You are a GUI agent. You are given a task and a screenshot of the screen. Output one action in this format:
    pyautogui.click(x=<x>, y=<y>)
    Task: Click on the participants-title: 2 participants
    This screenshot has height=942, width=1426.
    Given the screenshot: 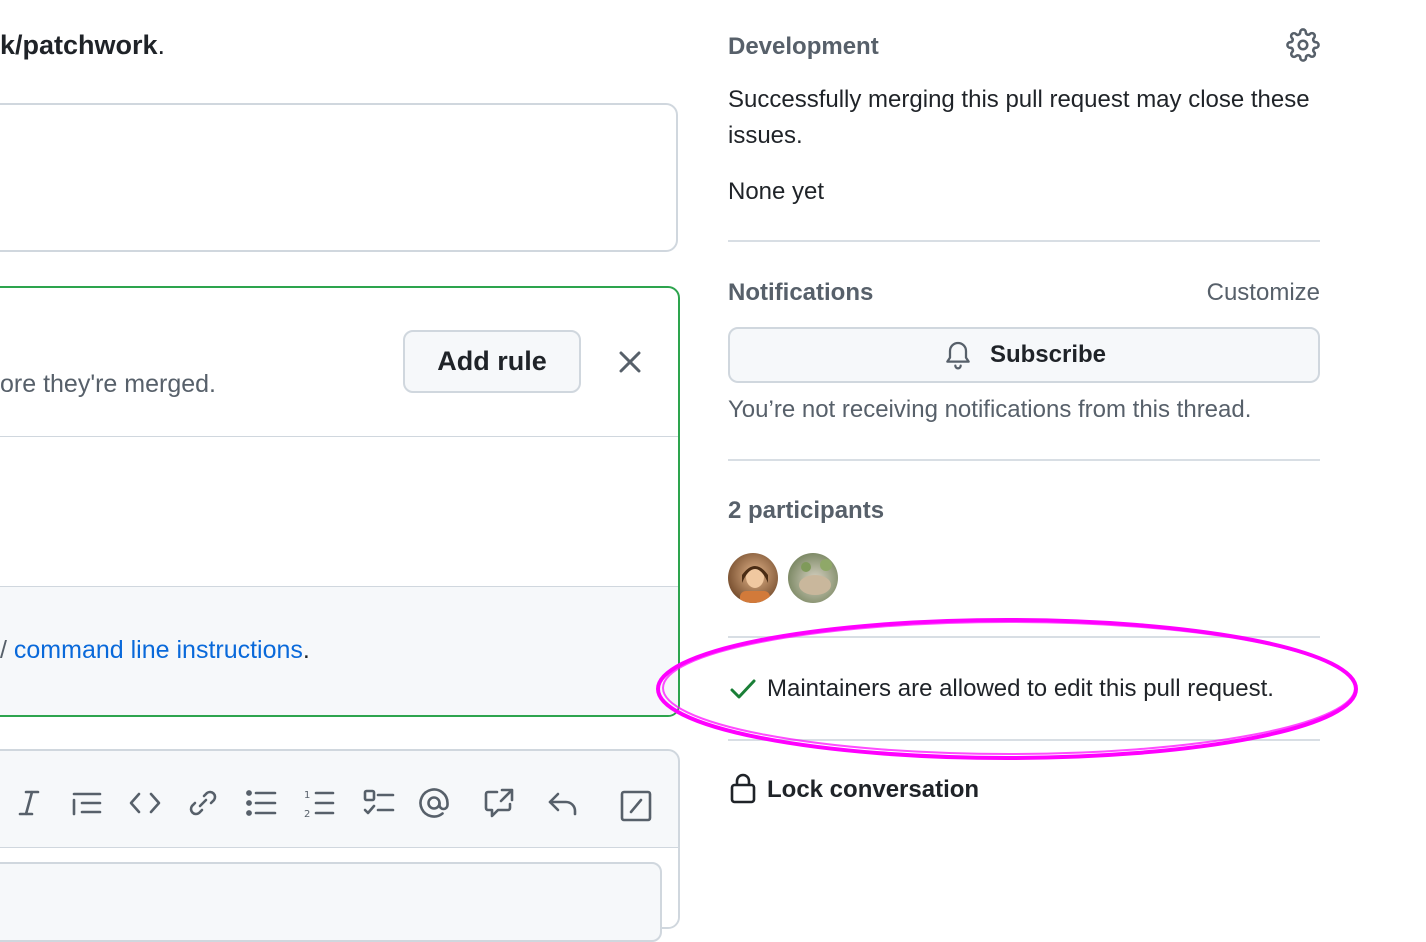 What is the action you would take?
    pyautogui.click(x=806, y=510)
    